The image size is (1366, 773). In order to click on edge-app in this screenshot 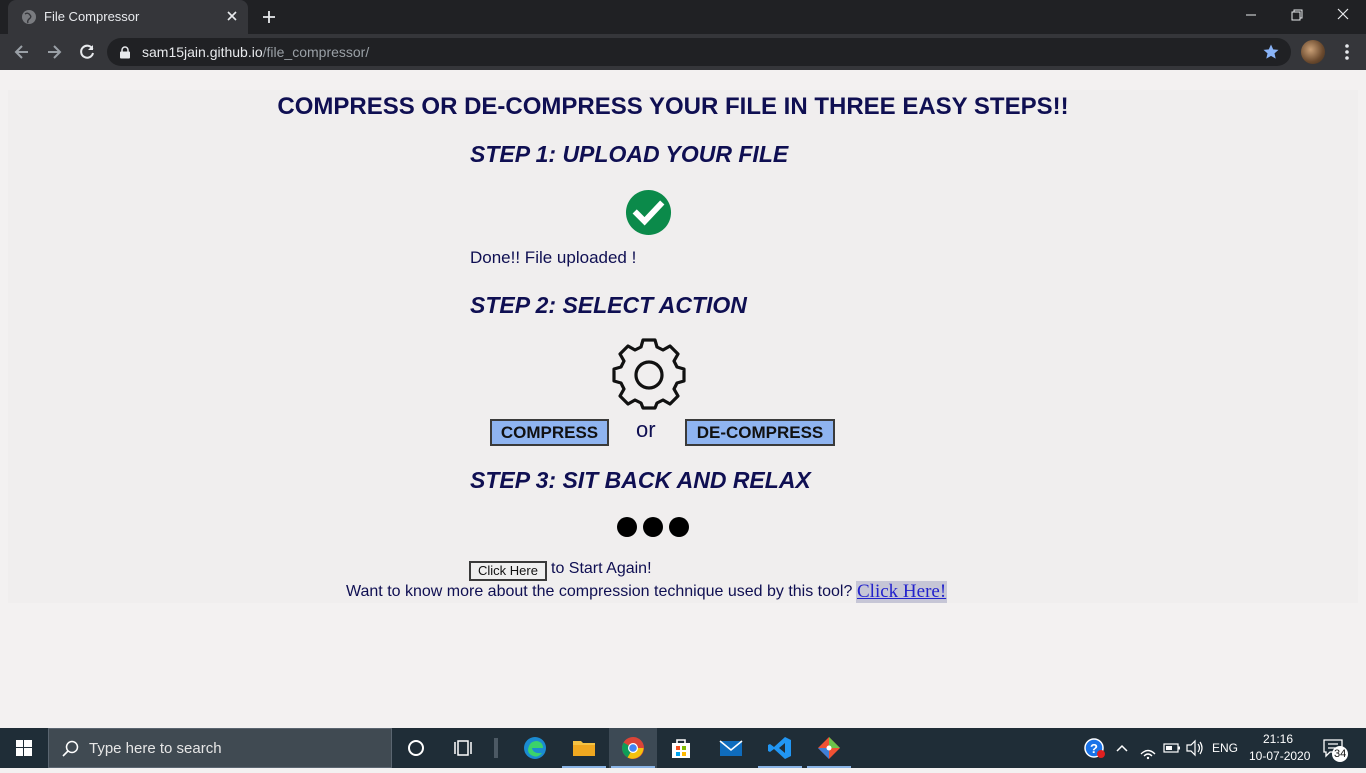, I will do `click(535, 748)`.